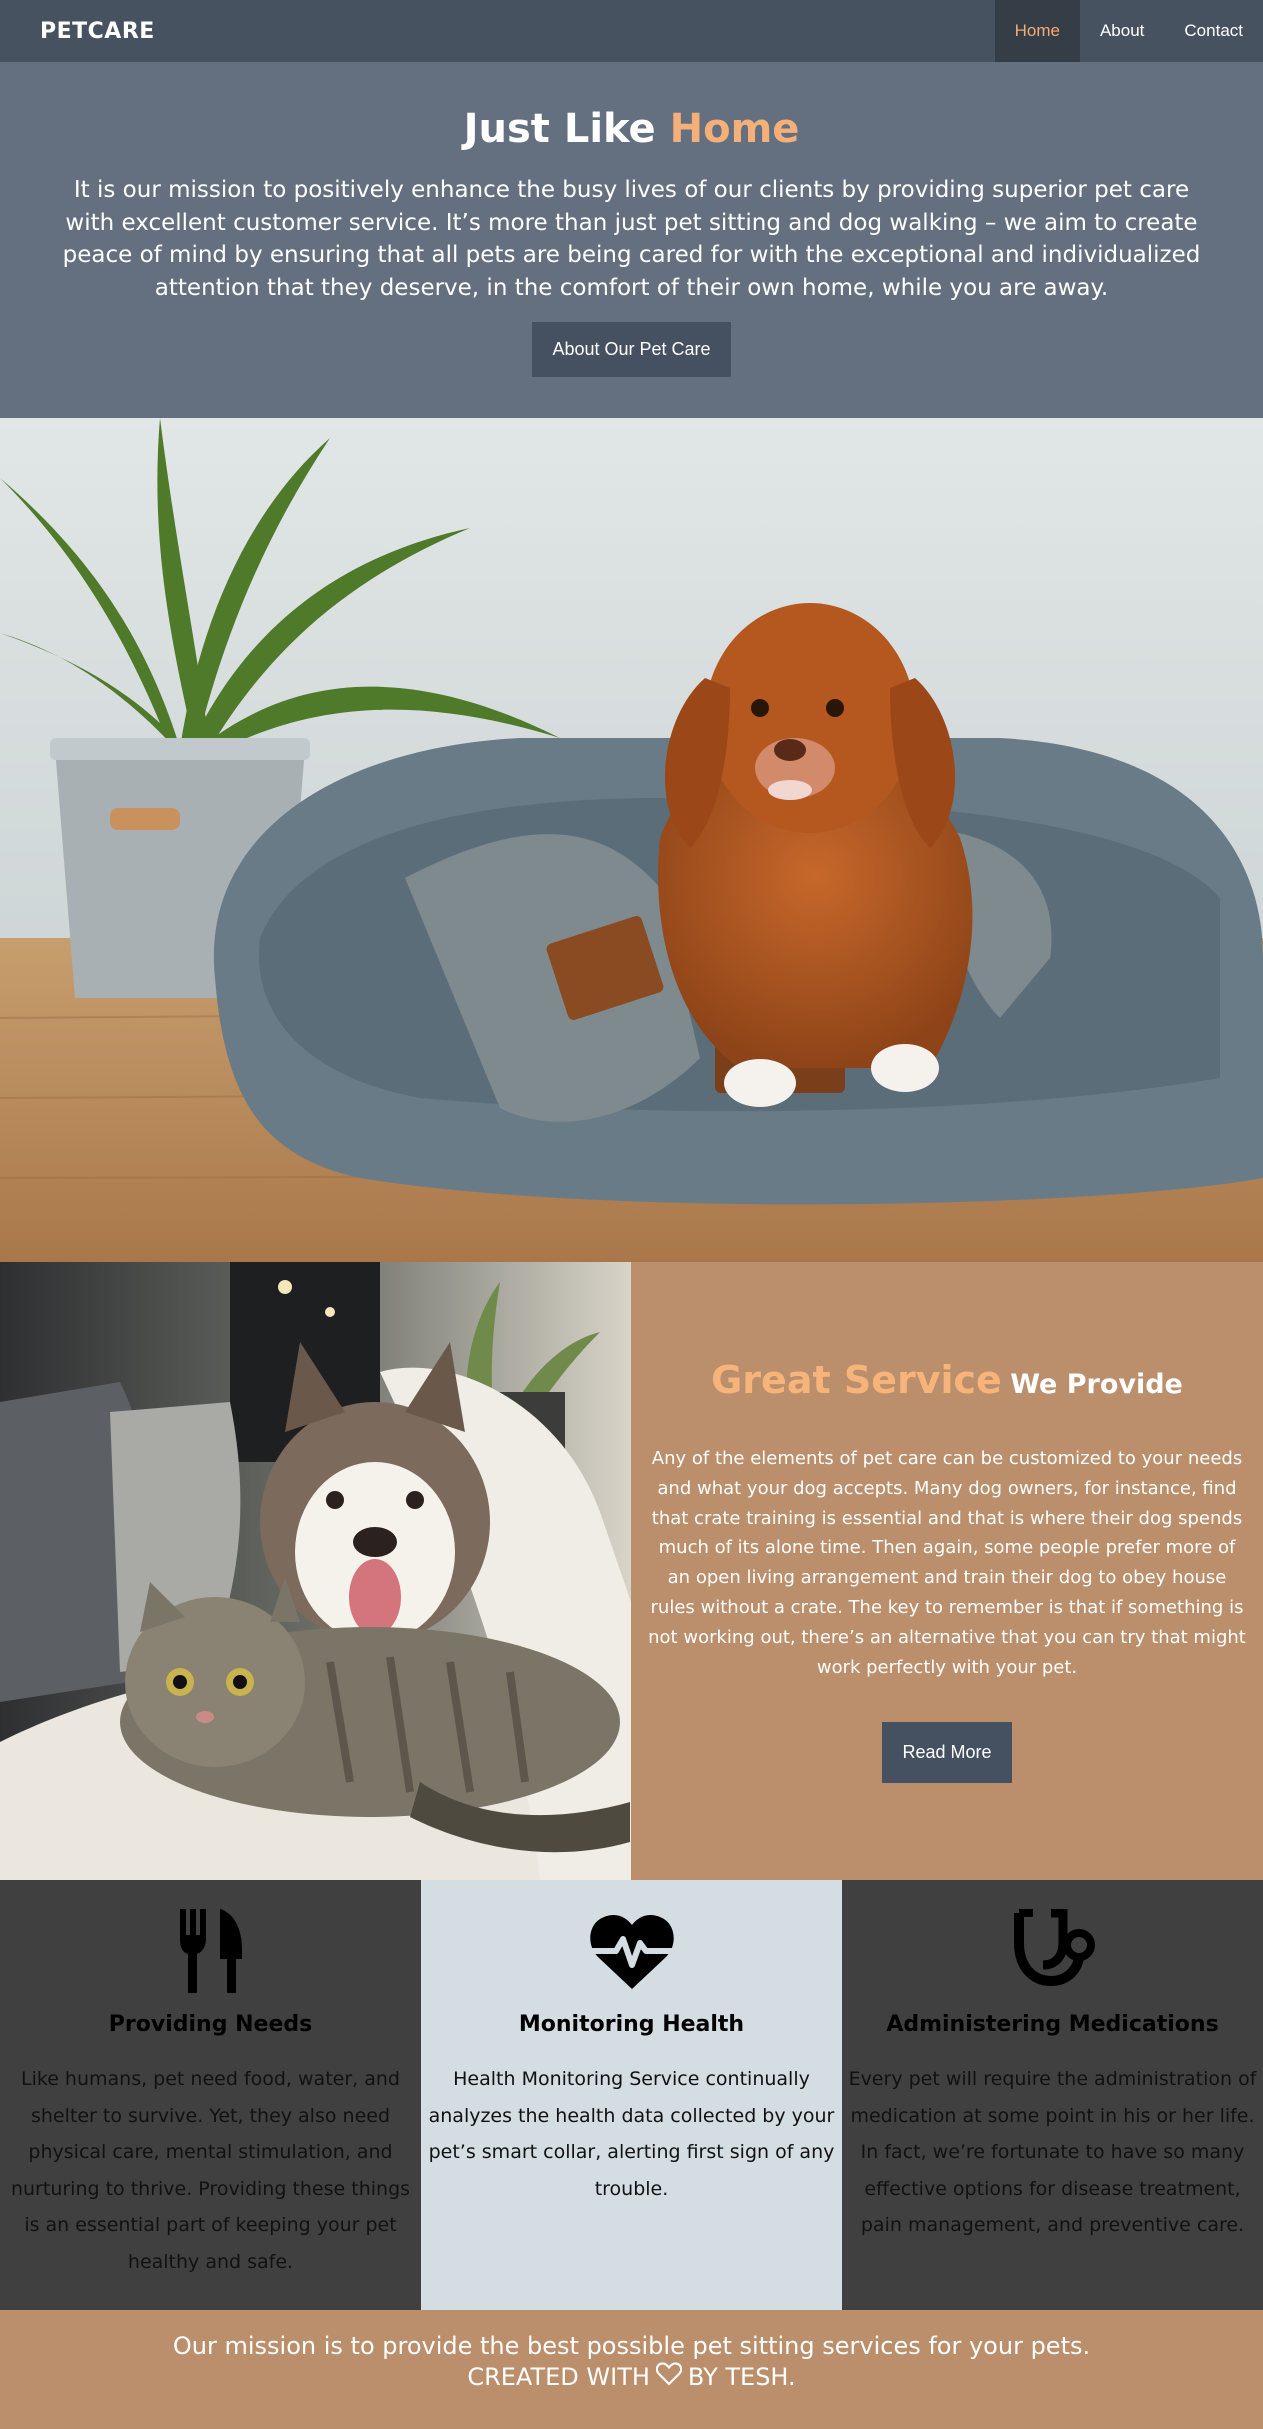  I want to click on stethoscope-icon, so click(1052, 1951).